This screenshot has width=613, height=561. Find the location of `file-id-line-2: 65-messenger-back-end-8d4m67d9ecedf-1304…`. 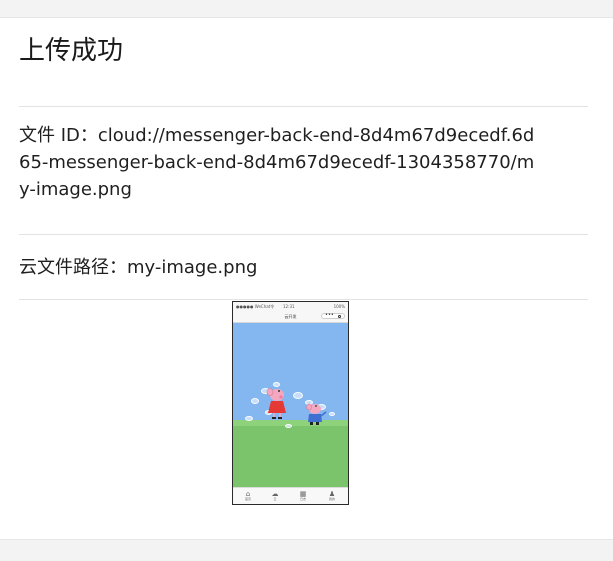

file-id-line-2: 65-messenger-back-end-8d4m67d9ecedf-1304… is located at coordinates (277, 162).